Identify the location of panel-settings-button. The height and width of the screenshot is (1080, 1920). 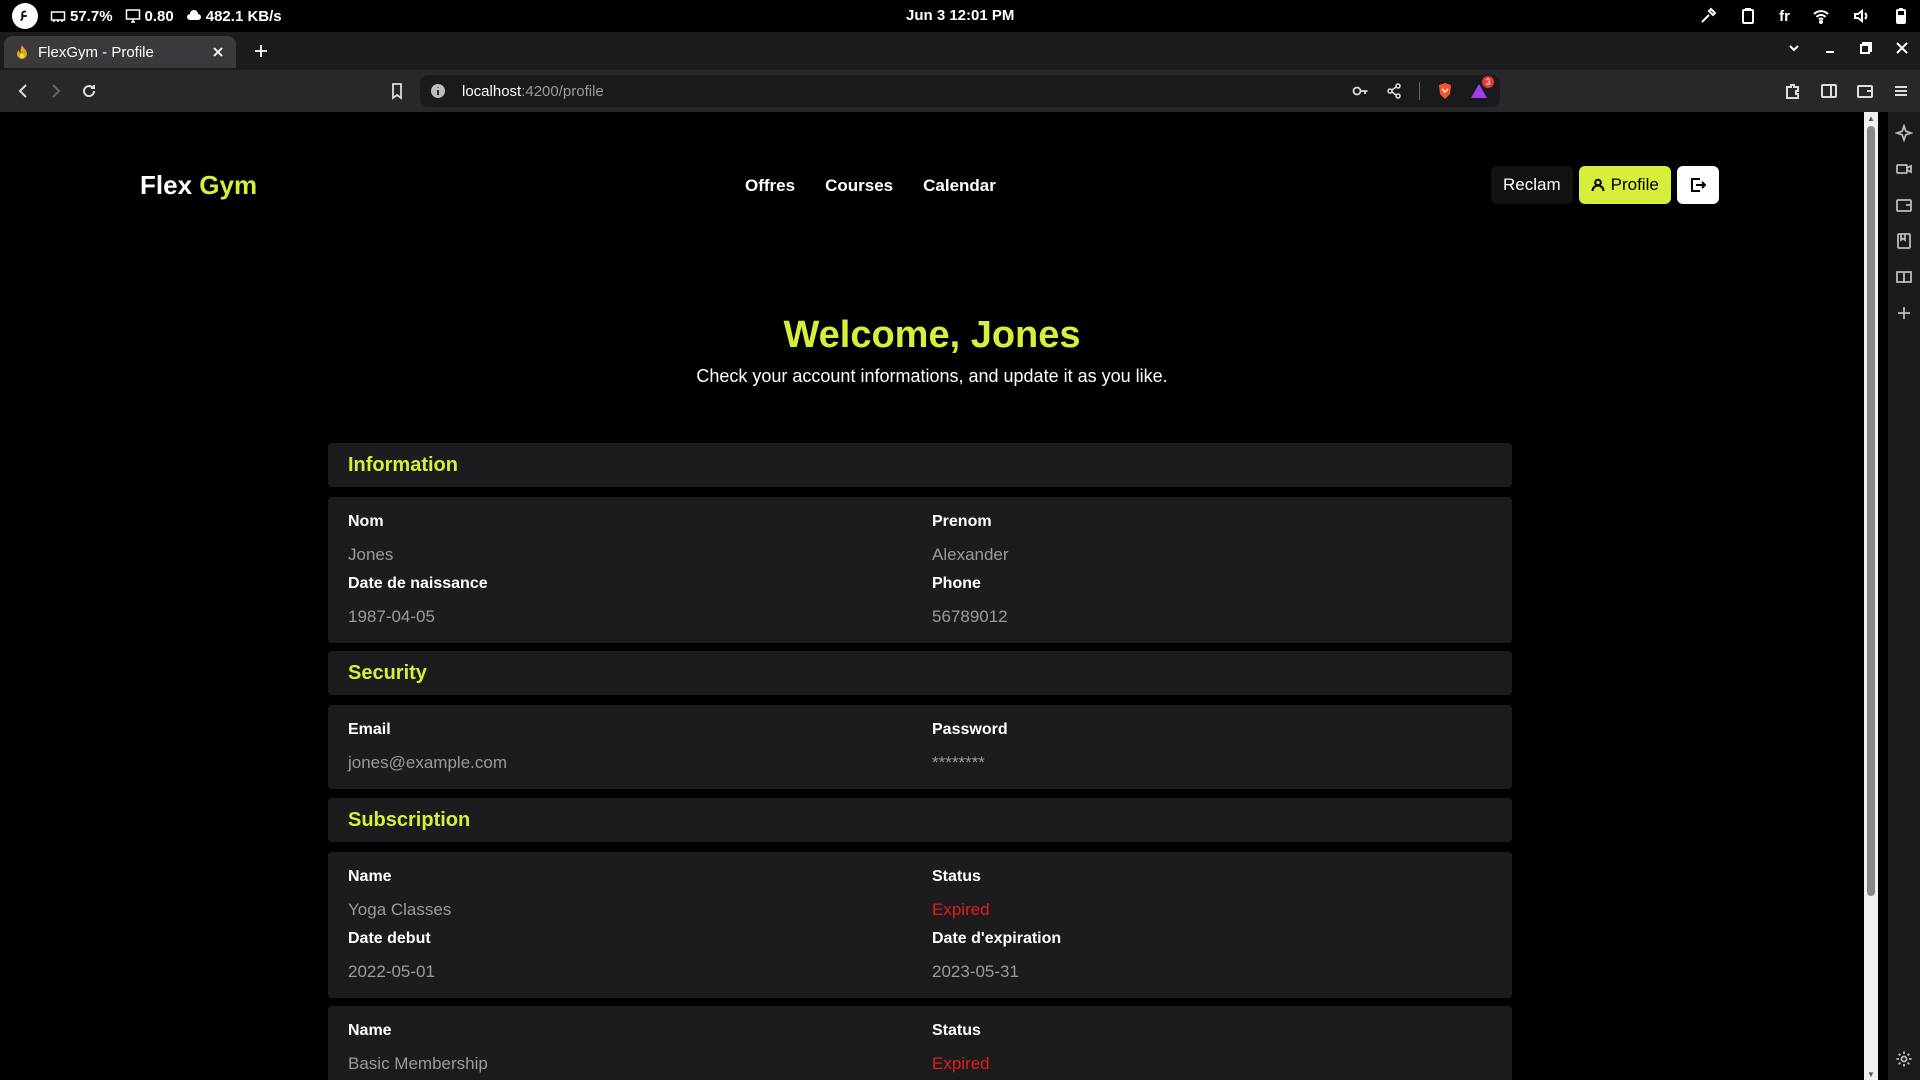
(1904, 1059).